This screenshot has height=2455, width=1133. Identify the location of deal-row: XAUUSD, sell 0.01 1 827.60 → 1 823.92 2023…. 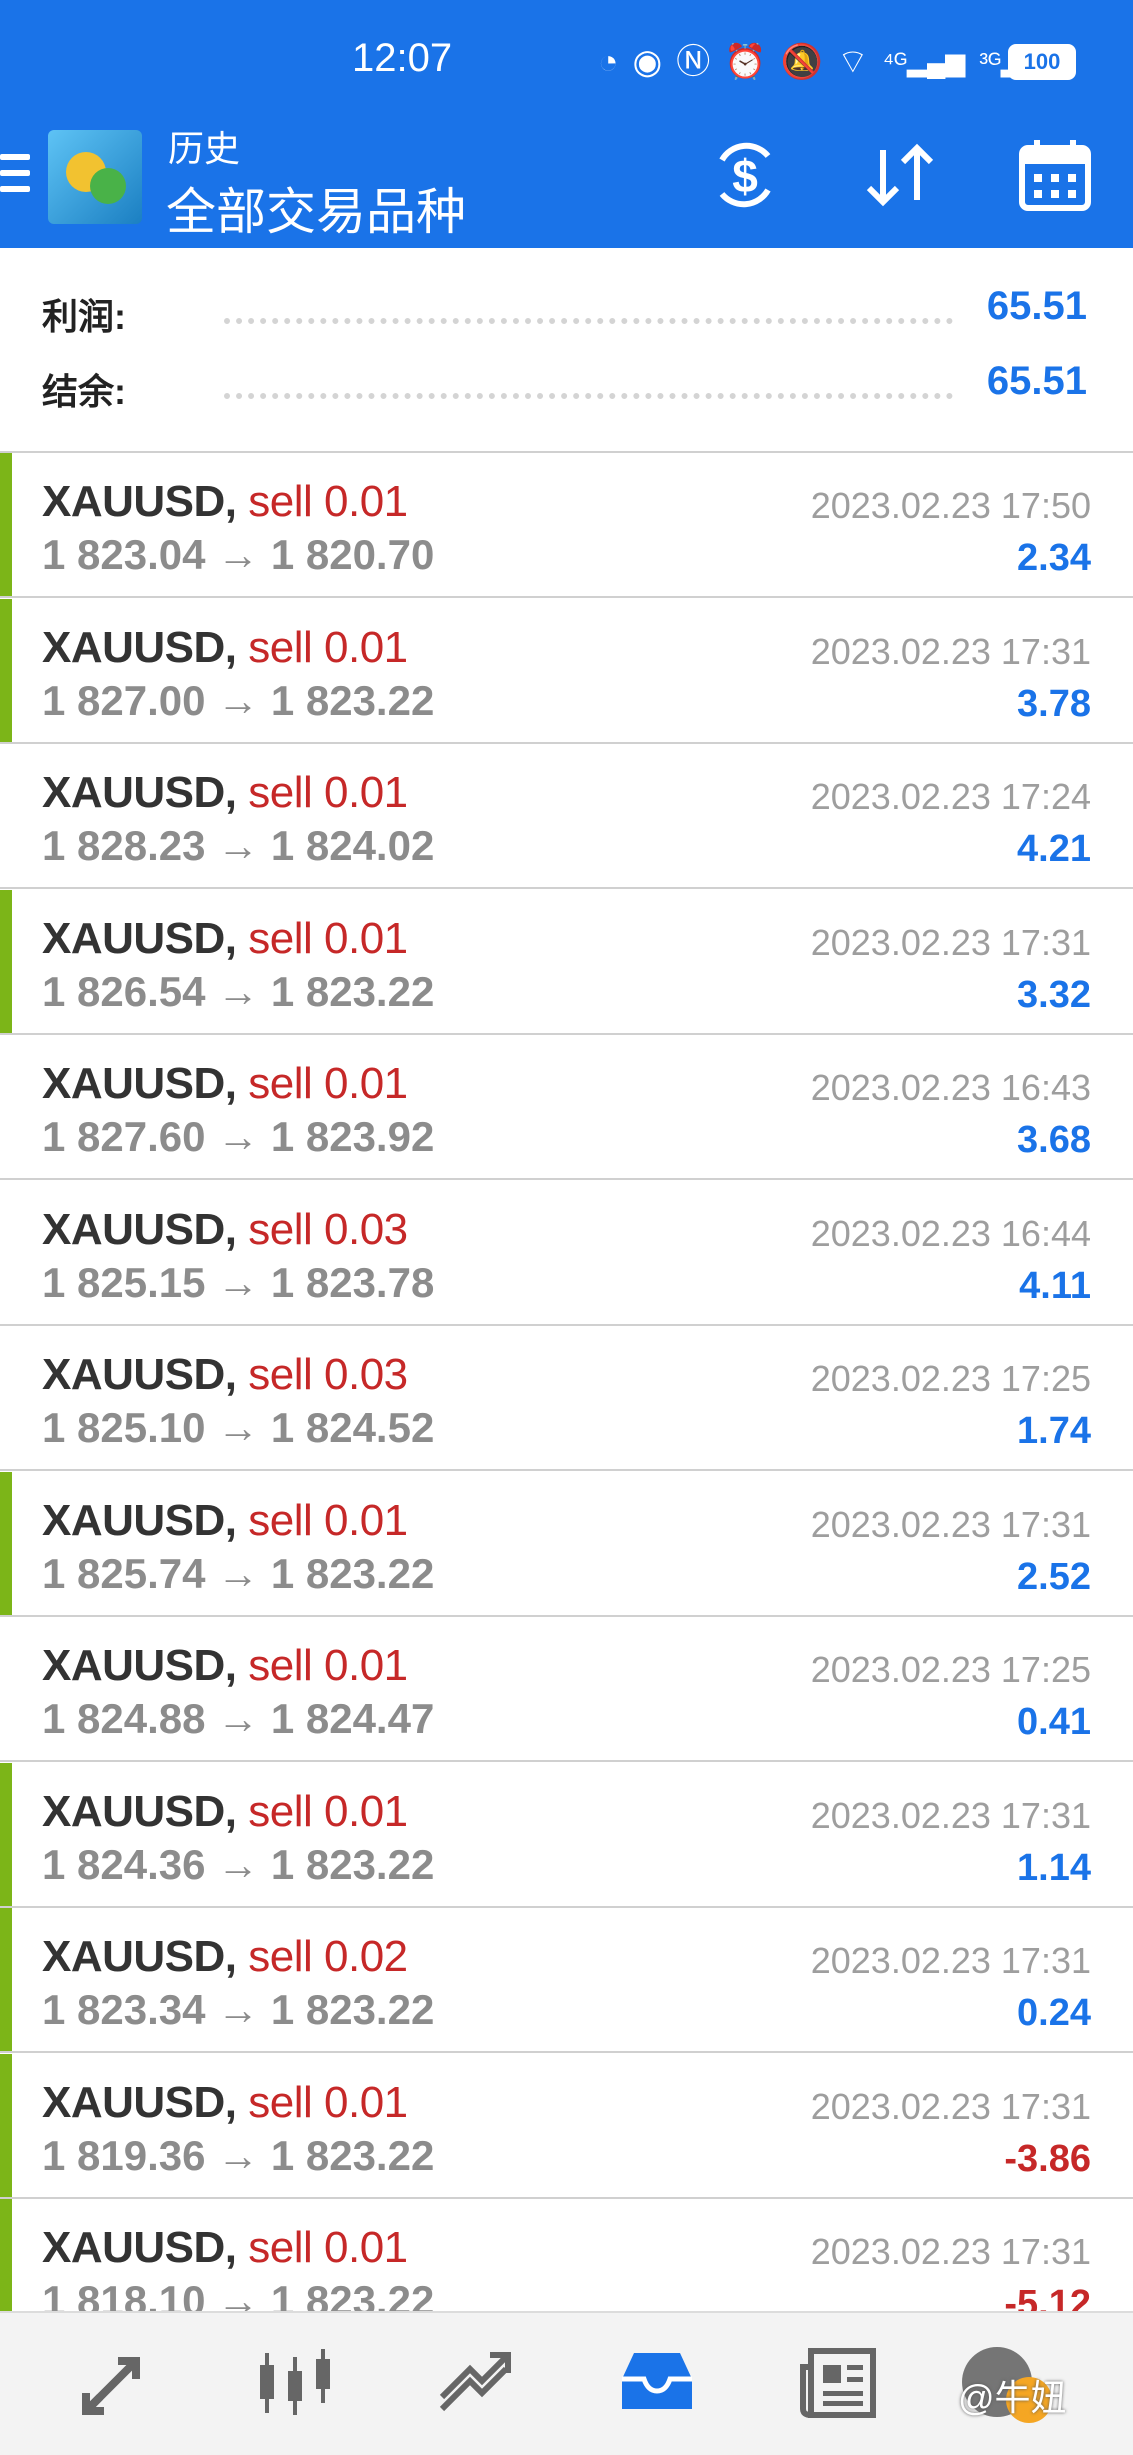
(566, 1107).